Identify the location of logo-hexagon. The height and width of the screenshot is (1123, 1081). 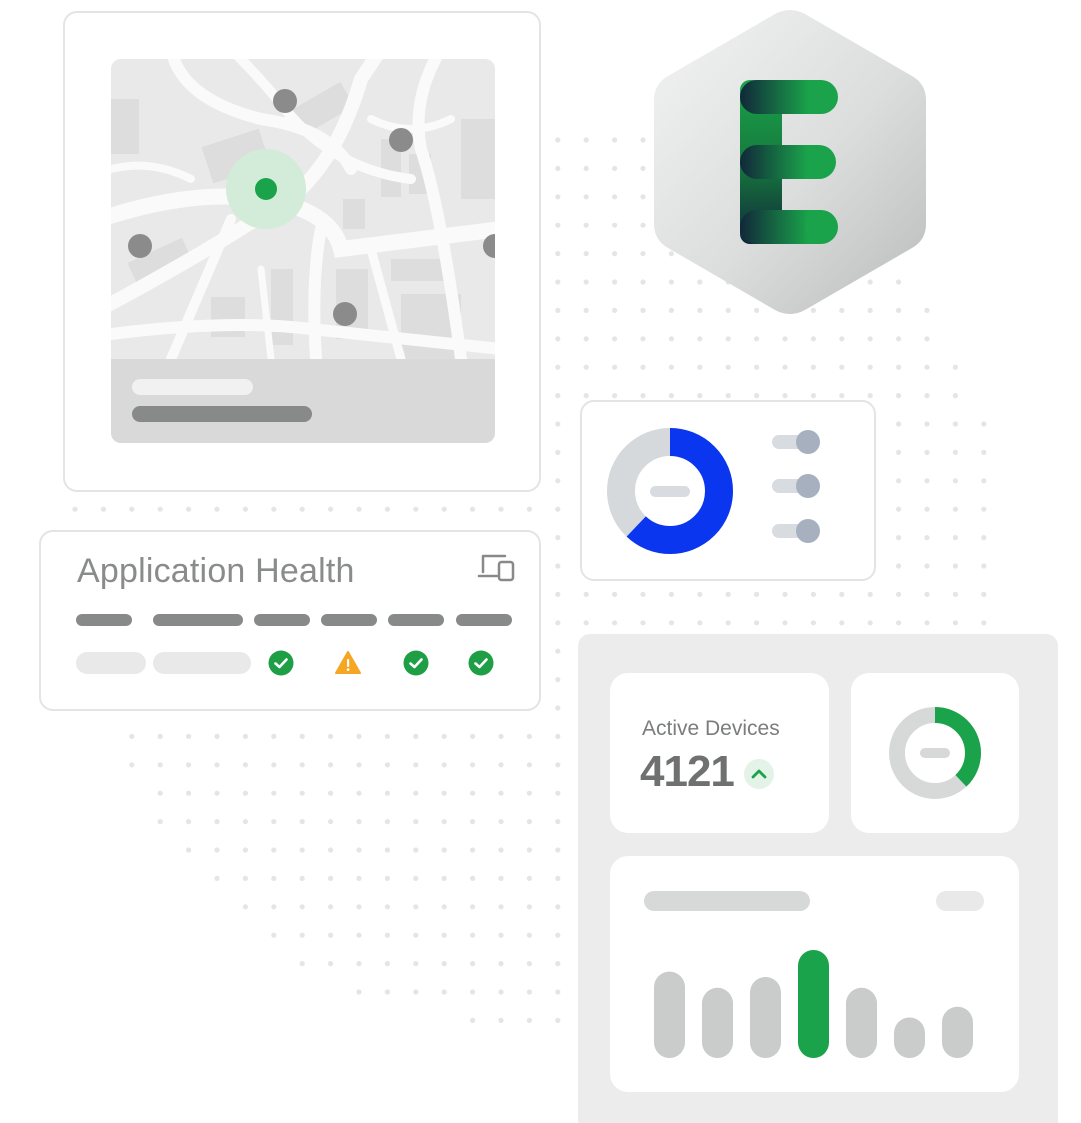
(790, 162).